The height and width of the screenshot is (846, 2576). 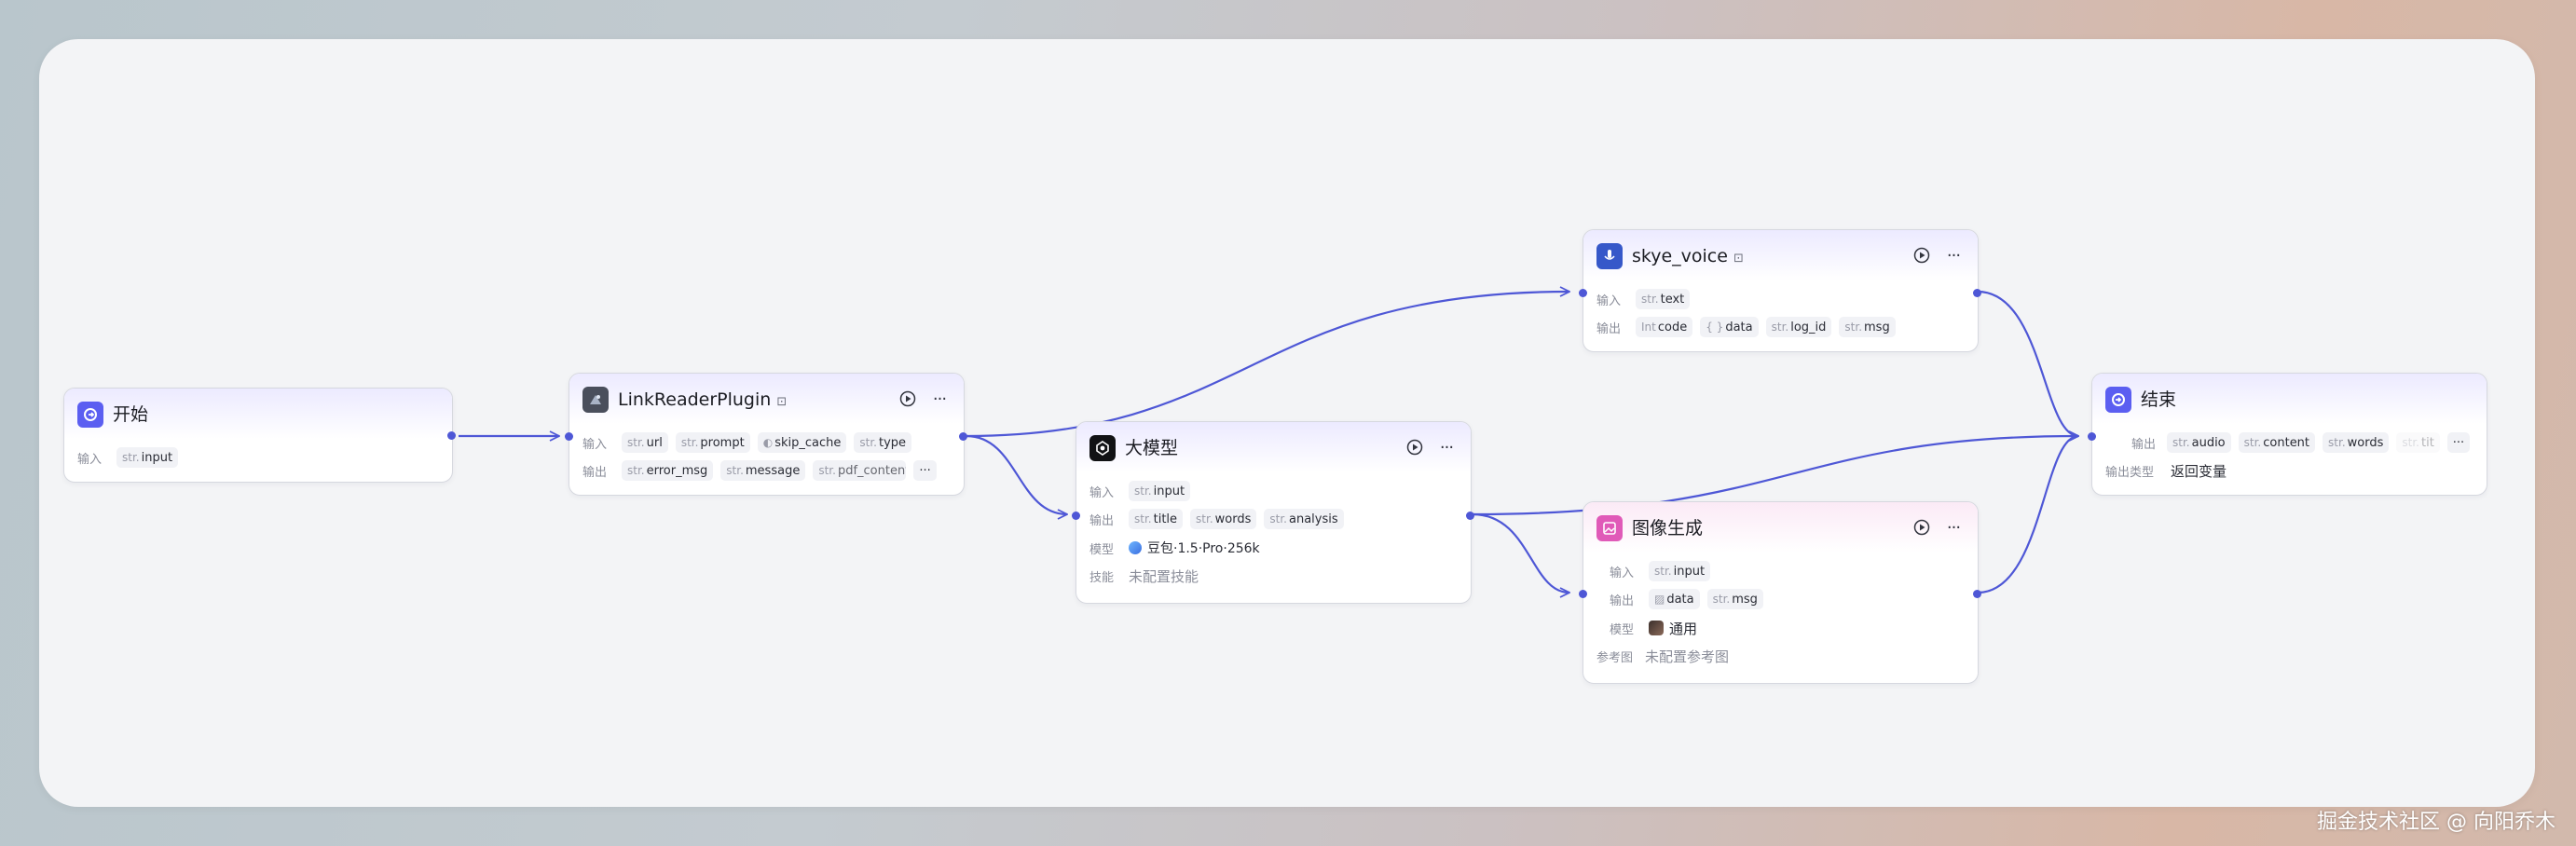 I want to click on voice-output-port, so click(x=1977, y=293).